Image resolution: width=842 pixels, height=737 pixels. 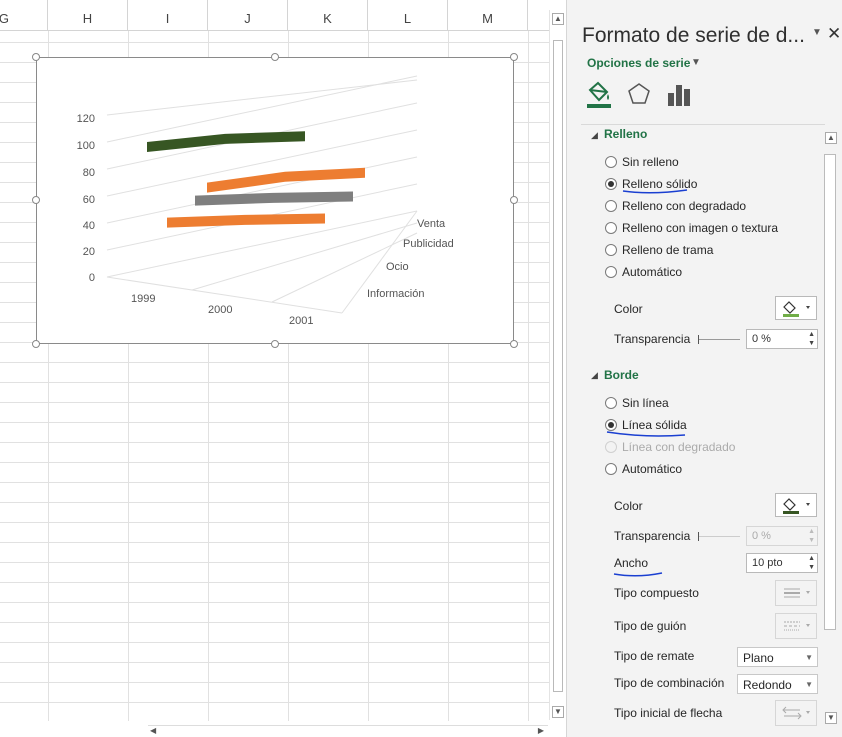 I want to click on sheet-scroll-thumb, so click(x=558, y=366).